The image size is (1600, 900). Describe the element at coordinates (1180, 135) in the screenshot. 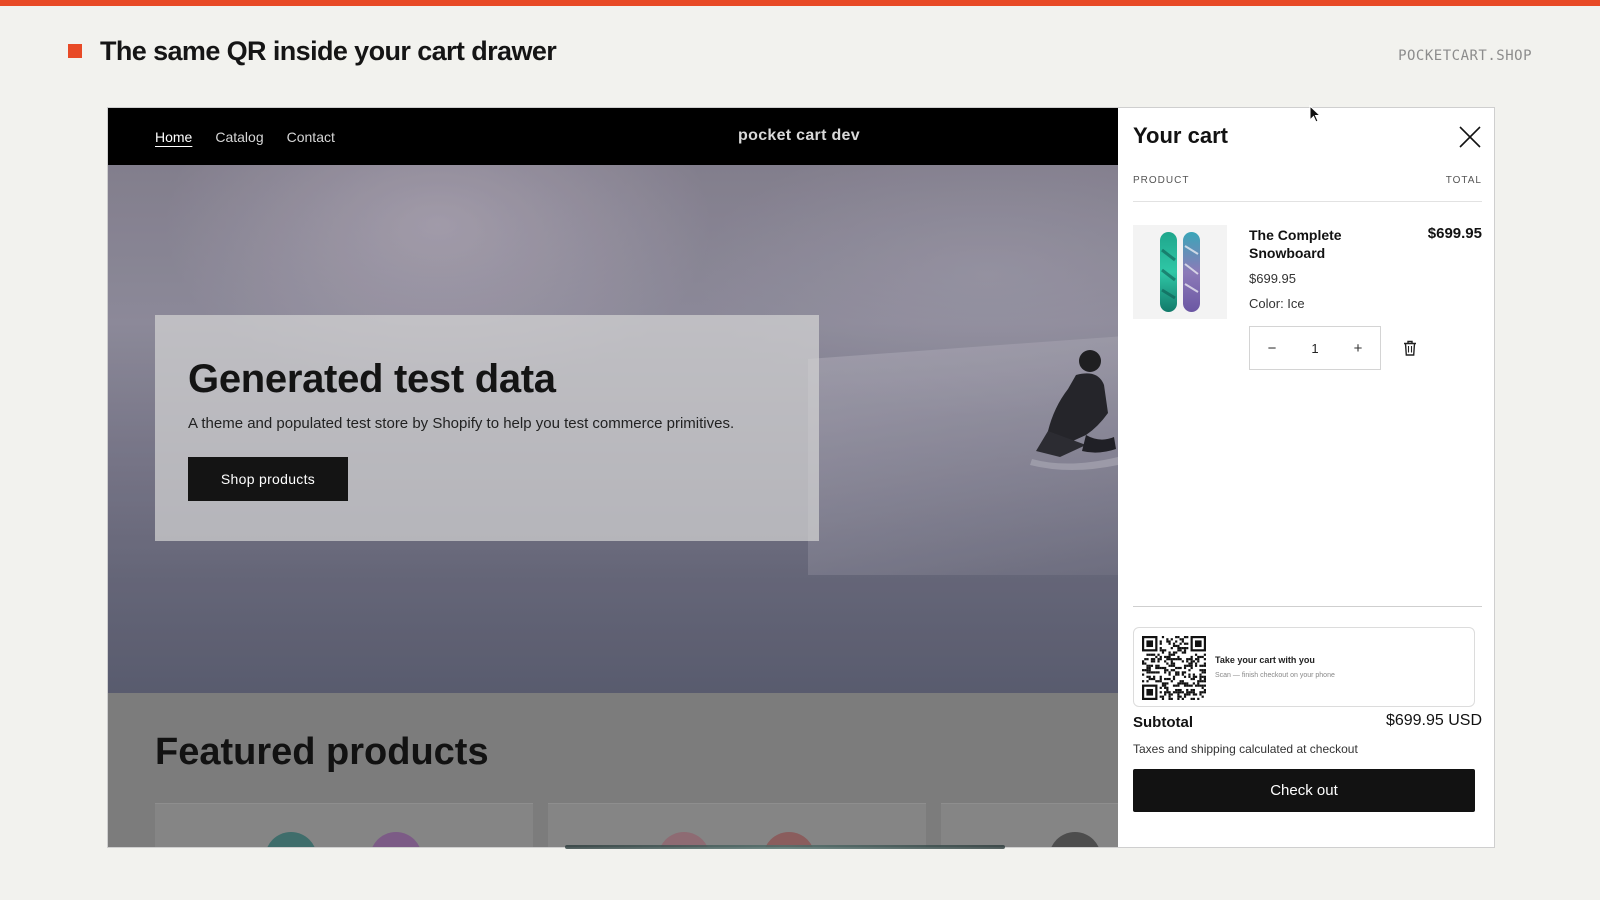

I see `cart-title: Your cart` at that location.